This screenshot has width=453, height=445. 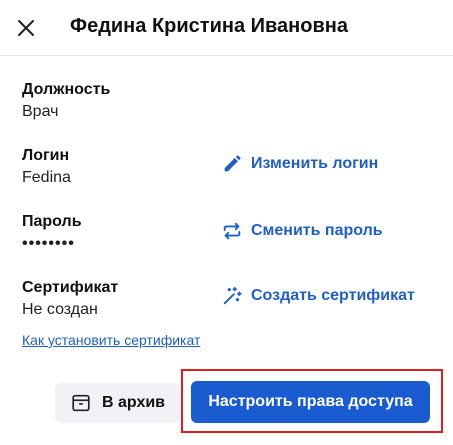 I want to click on change-password-button: Сменить пароль, so click(x=302, y=231).